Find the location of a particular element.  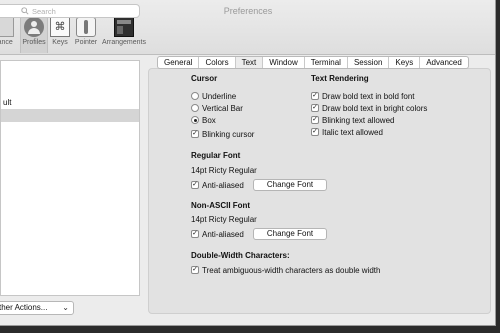

tab-terminal: Terminal is located at coordinates (326, 62).